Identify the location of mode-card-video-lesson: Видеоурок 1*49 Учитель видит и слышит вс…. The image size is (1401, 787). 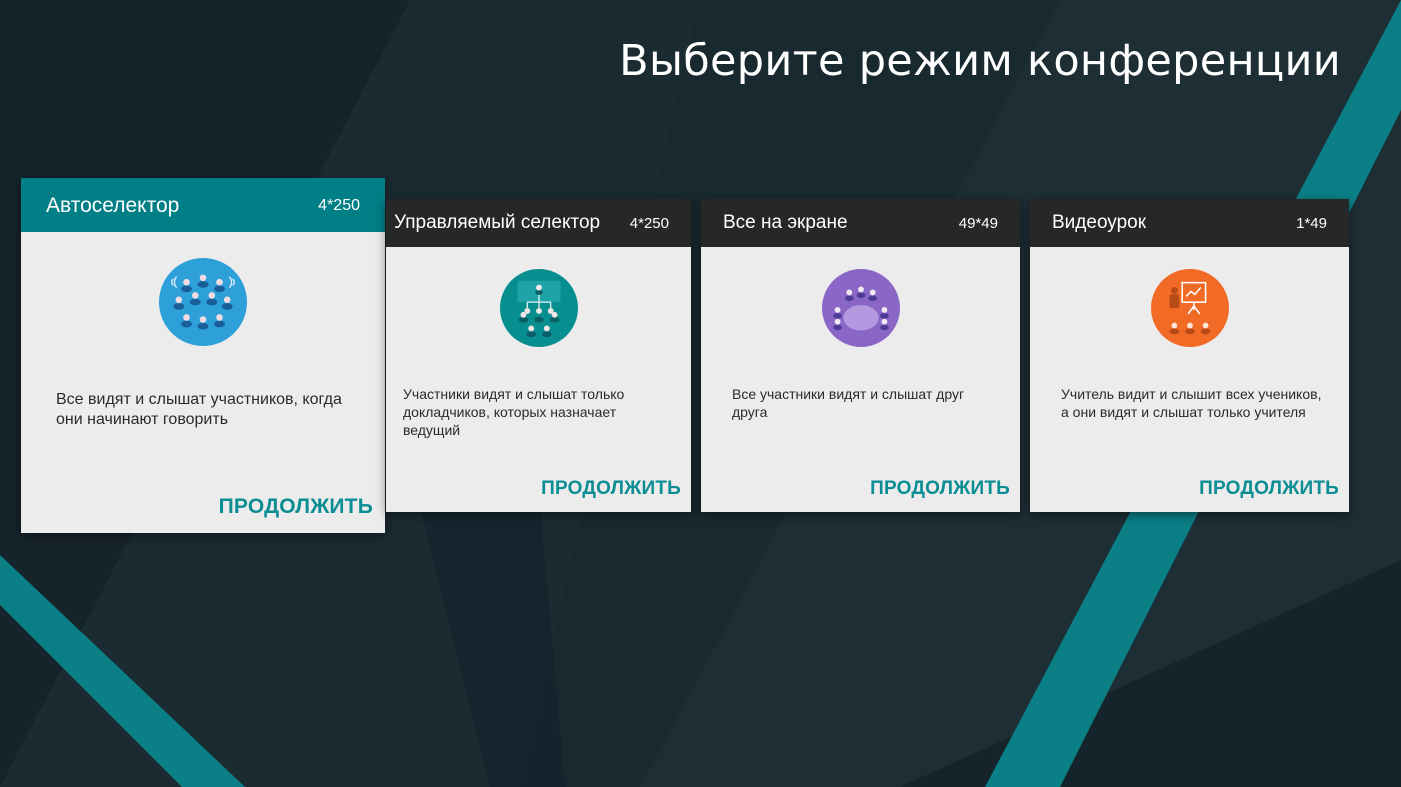
(1189, 355).